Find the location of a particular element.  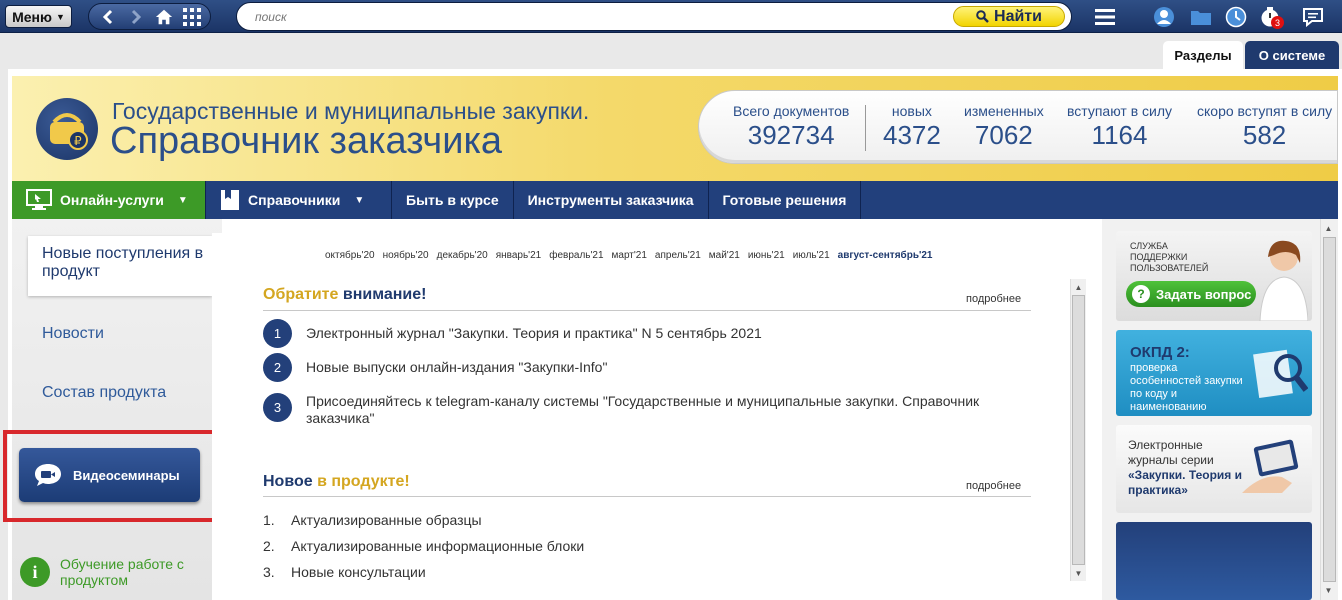

stat-value: 4372 is located at coordinates (912, 135).